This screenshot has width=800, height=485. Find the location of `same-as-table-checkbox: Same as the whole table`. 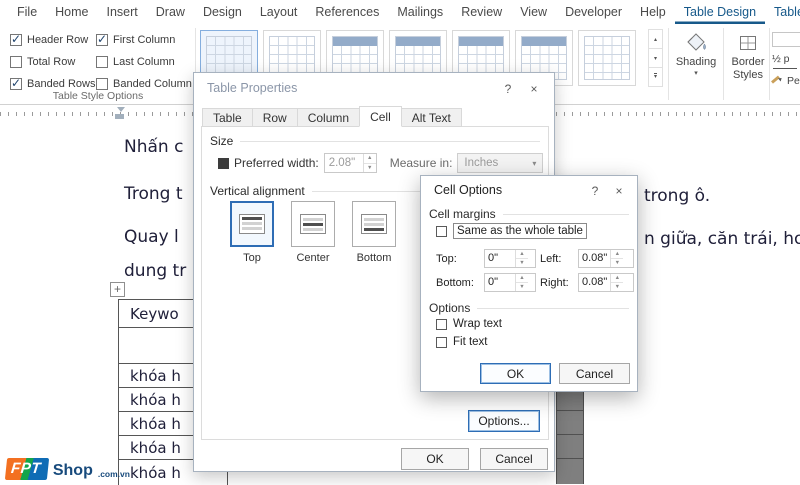

same-as-table-checkbox: Same as the whole table is located at coordinates (511, 231).